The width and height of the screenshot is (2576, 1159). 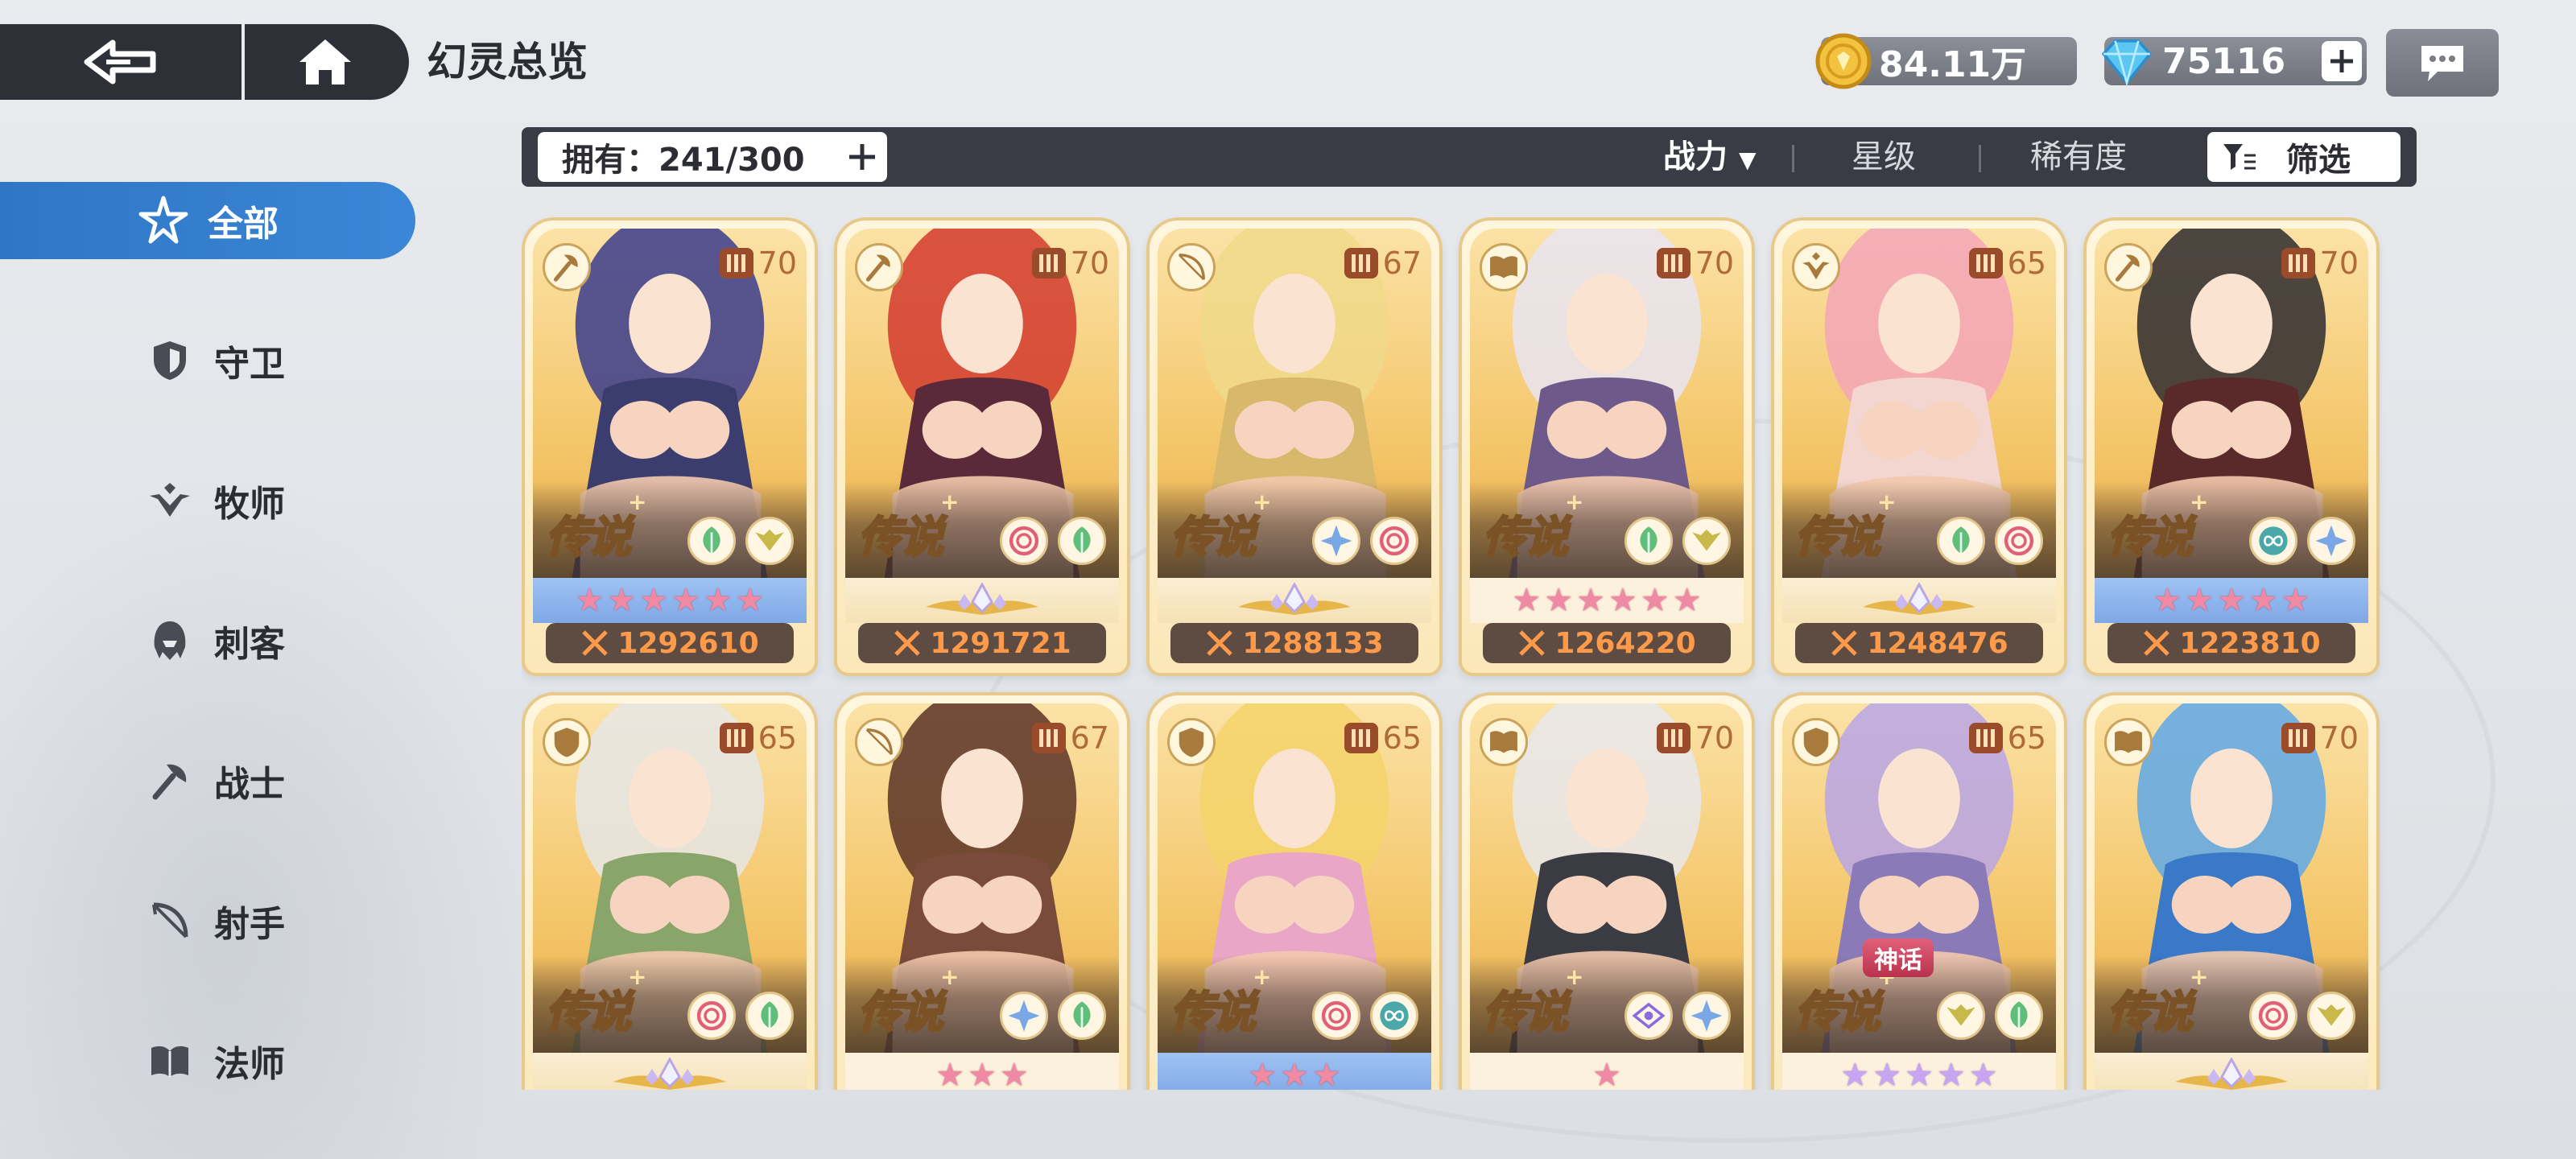 What do you see at coordinates (170, 1061) in the screenshot?
I see `book-icon` at bounding box center [170, 1061].